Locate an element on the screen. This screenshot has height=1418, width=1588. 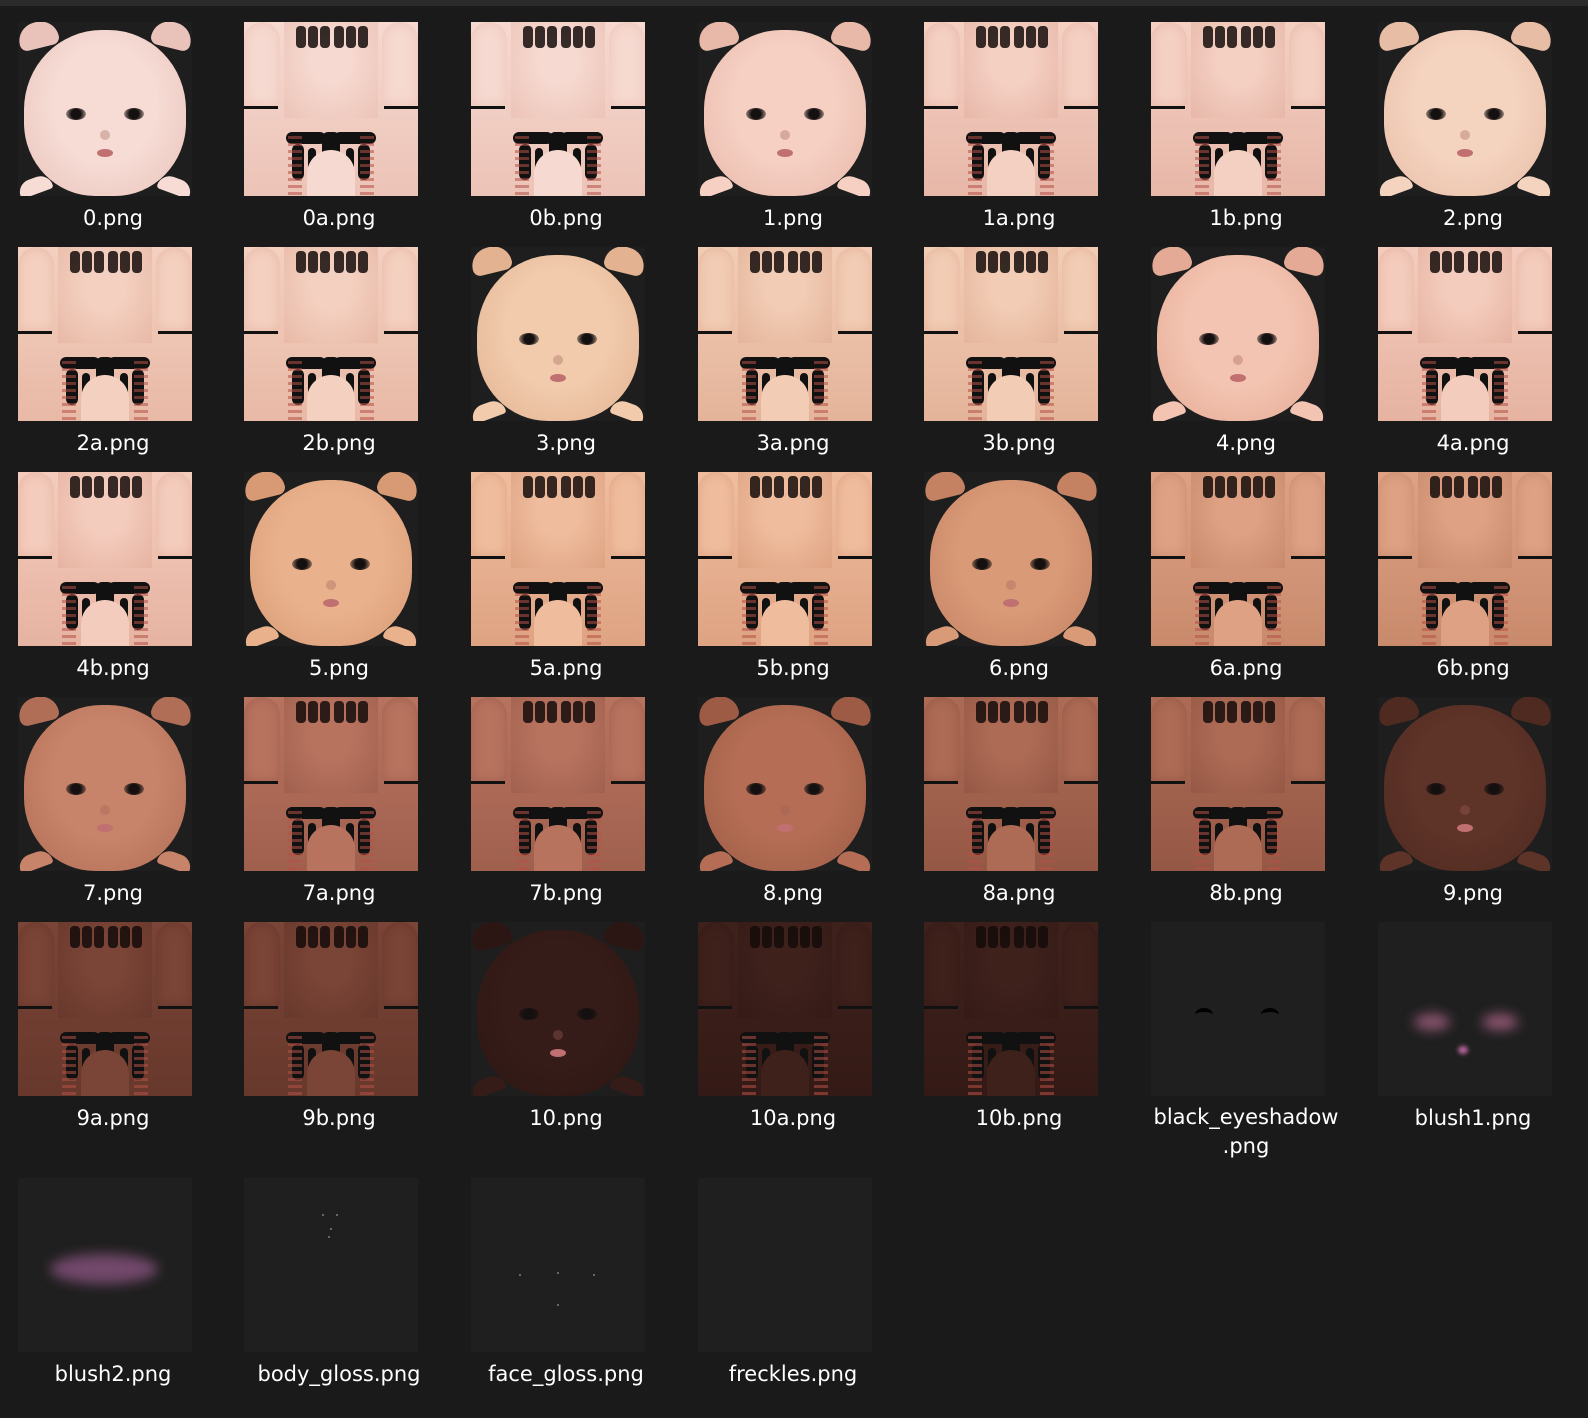
file-name: body_gloss.png is located at coordinates (339, 1374).